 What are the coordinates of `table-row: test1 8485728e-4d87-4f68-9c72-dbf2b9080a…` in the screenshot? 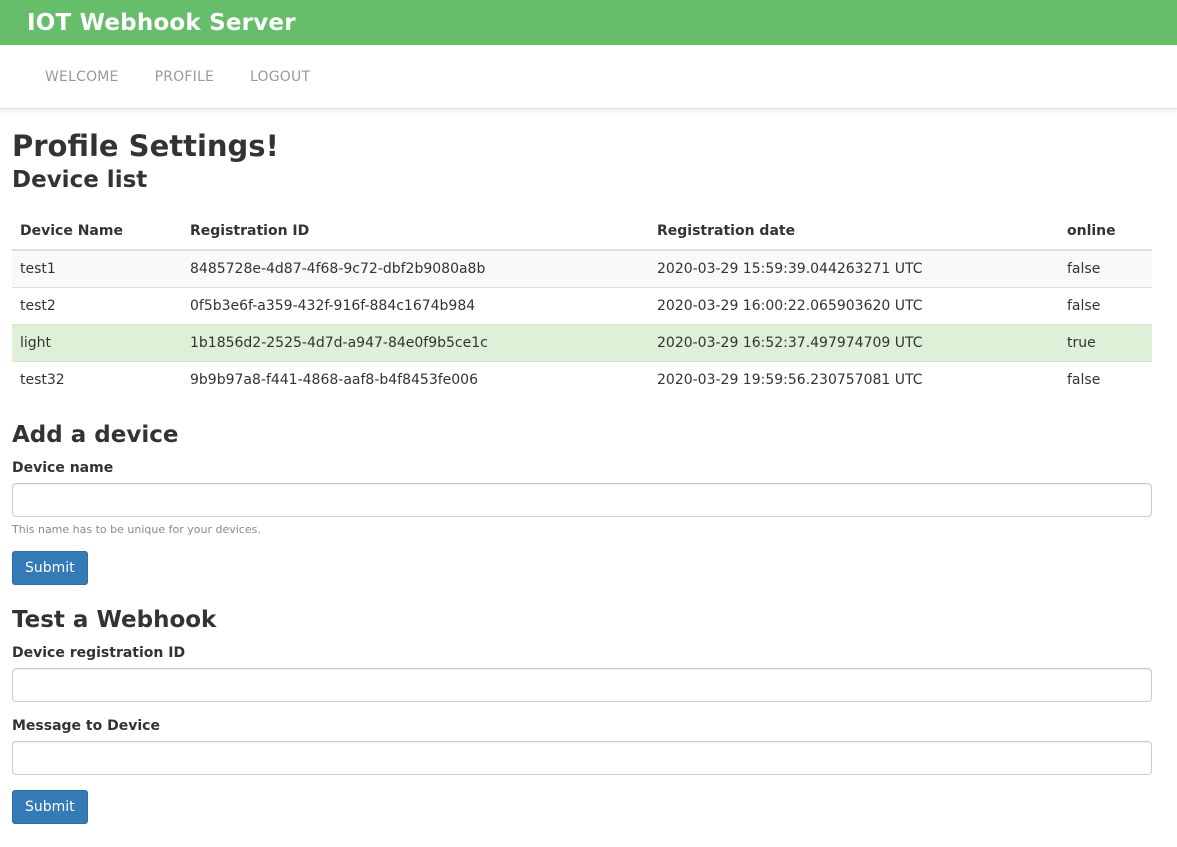 It's located at (582, 268).